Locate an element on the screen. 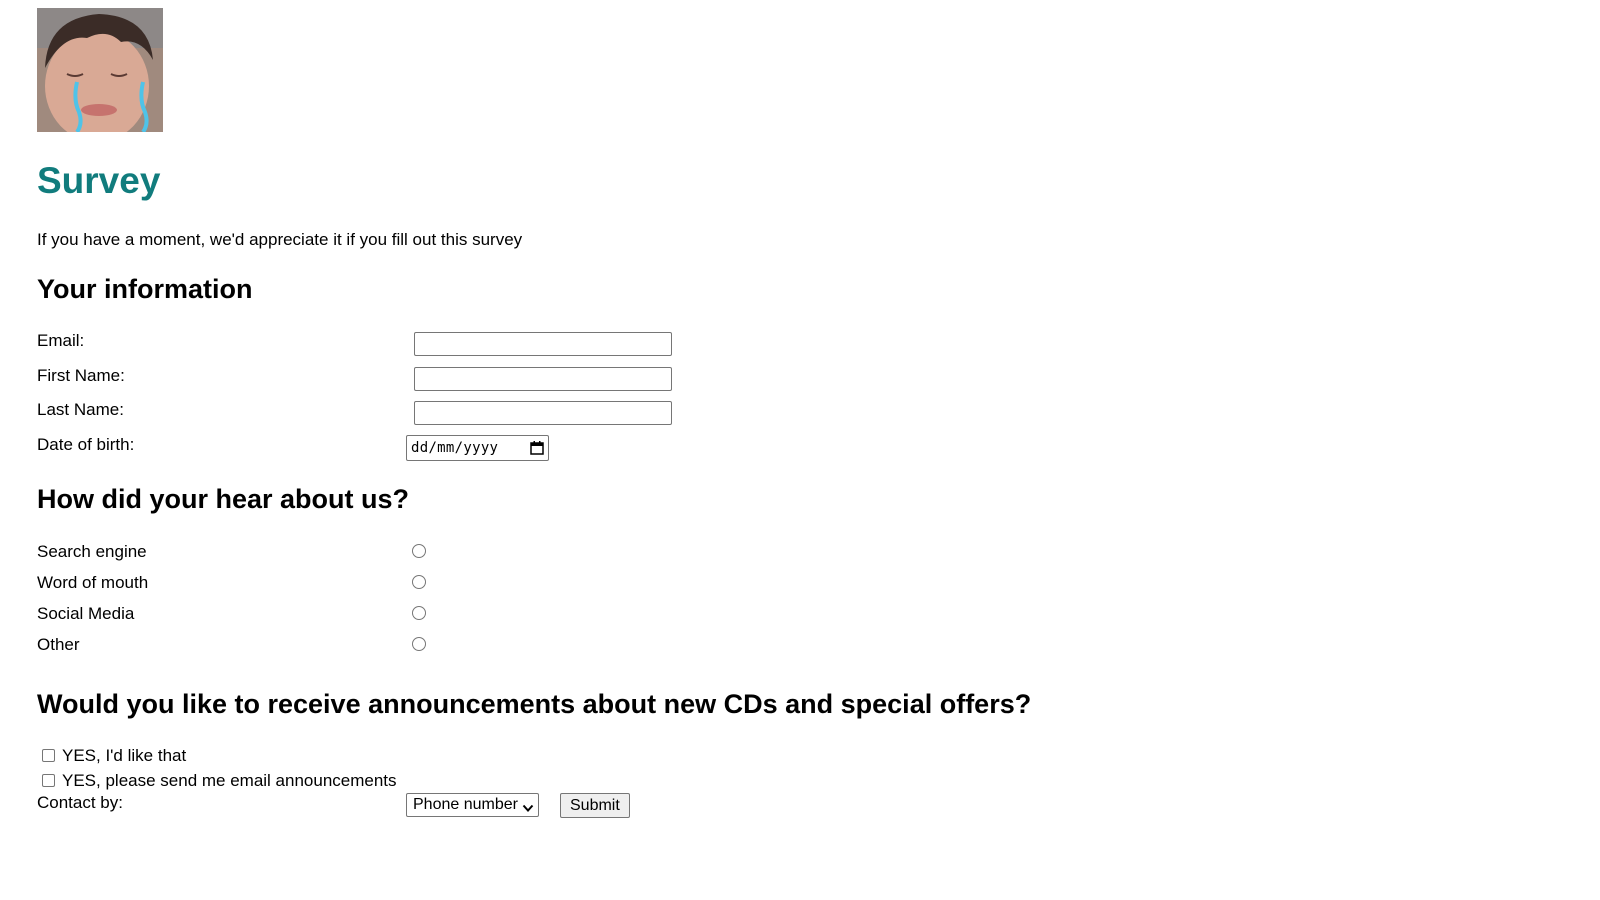 The image size is (1600, 900). last-name-label: Last Name: is located at coordinates (80, 409).